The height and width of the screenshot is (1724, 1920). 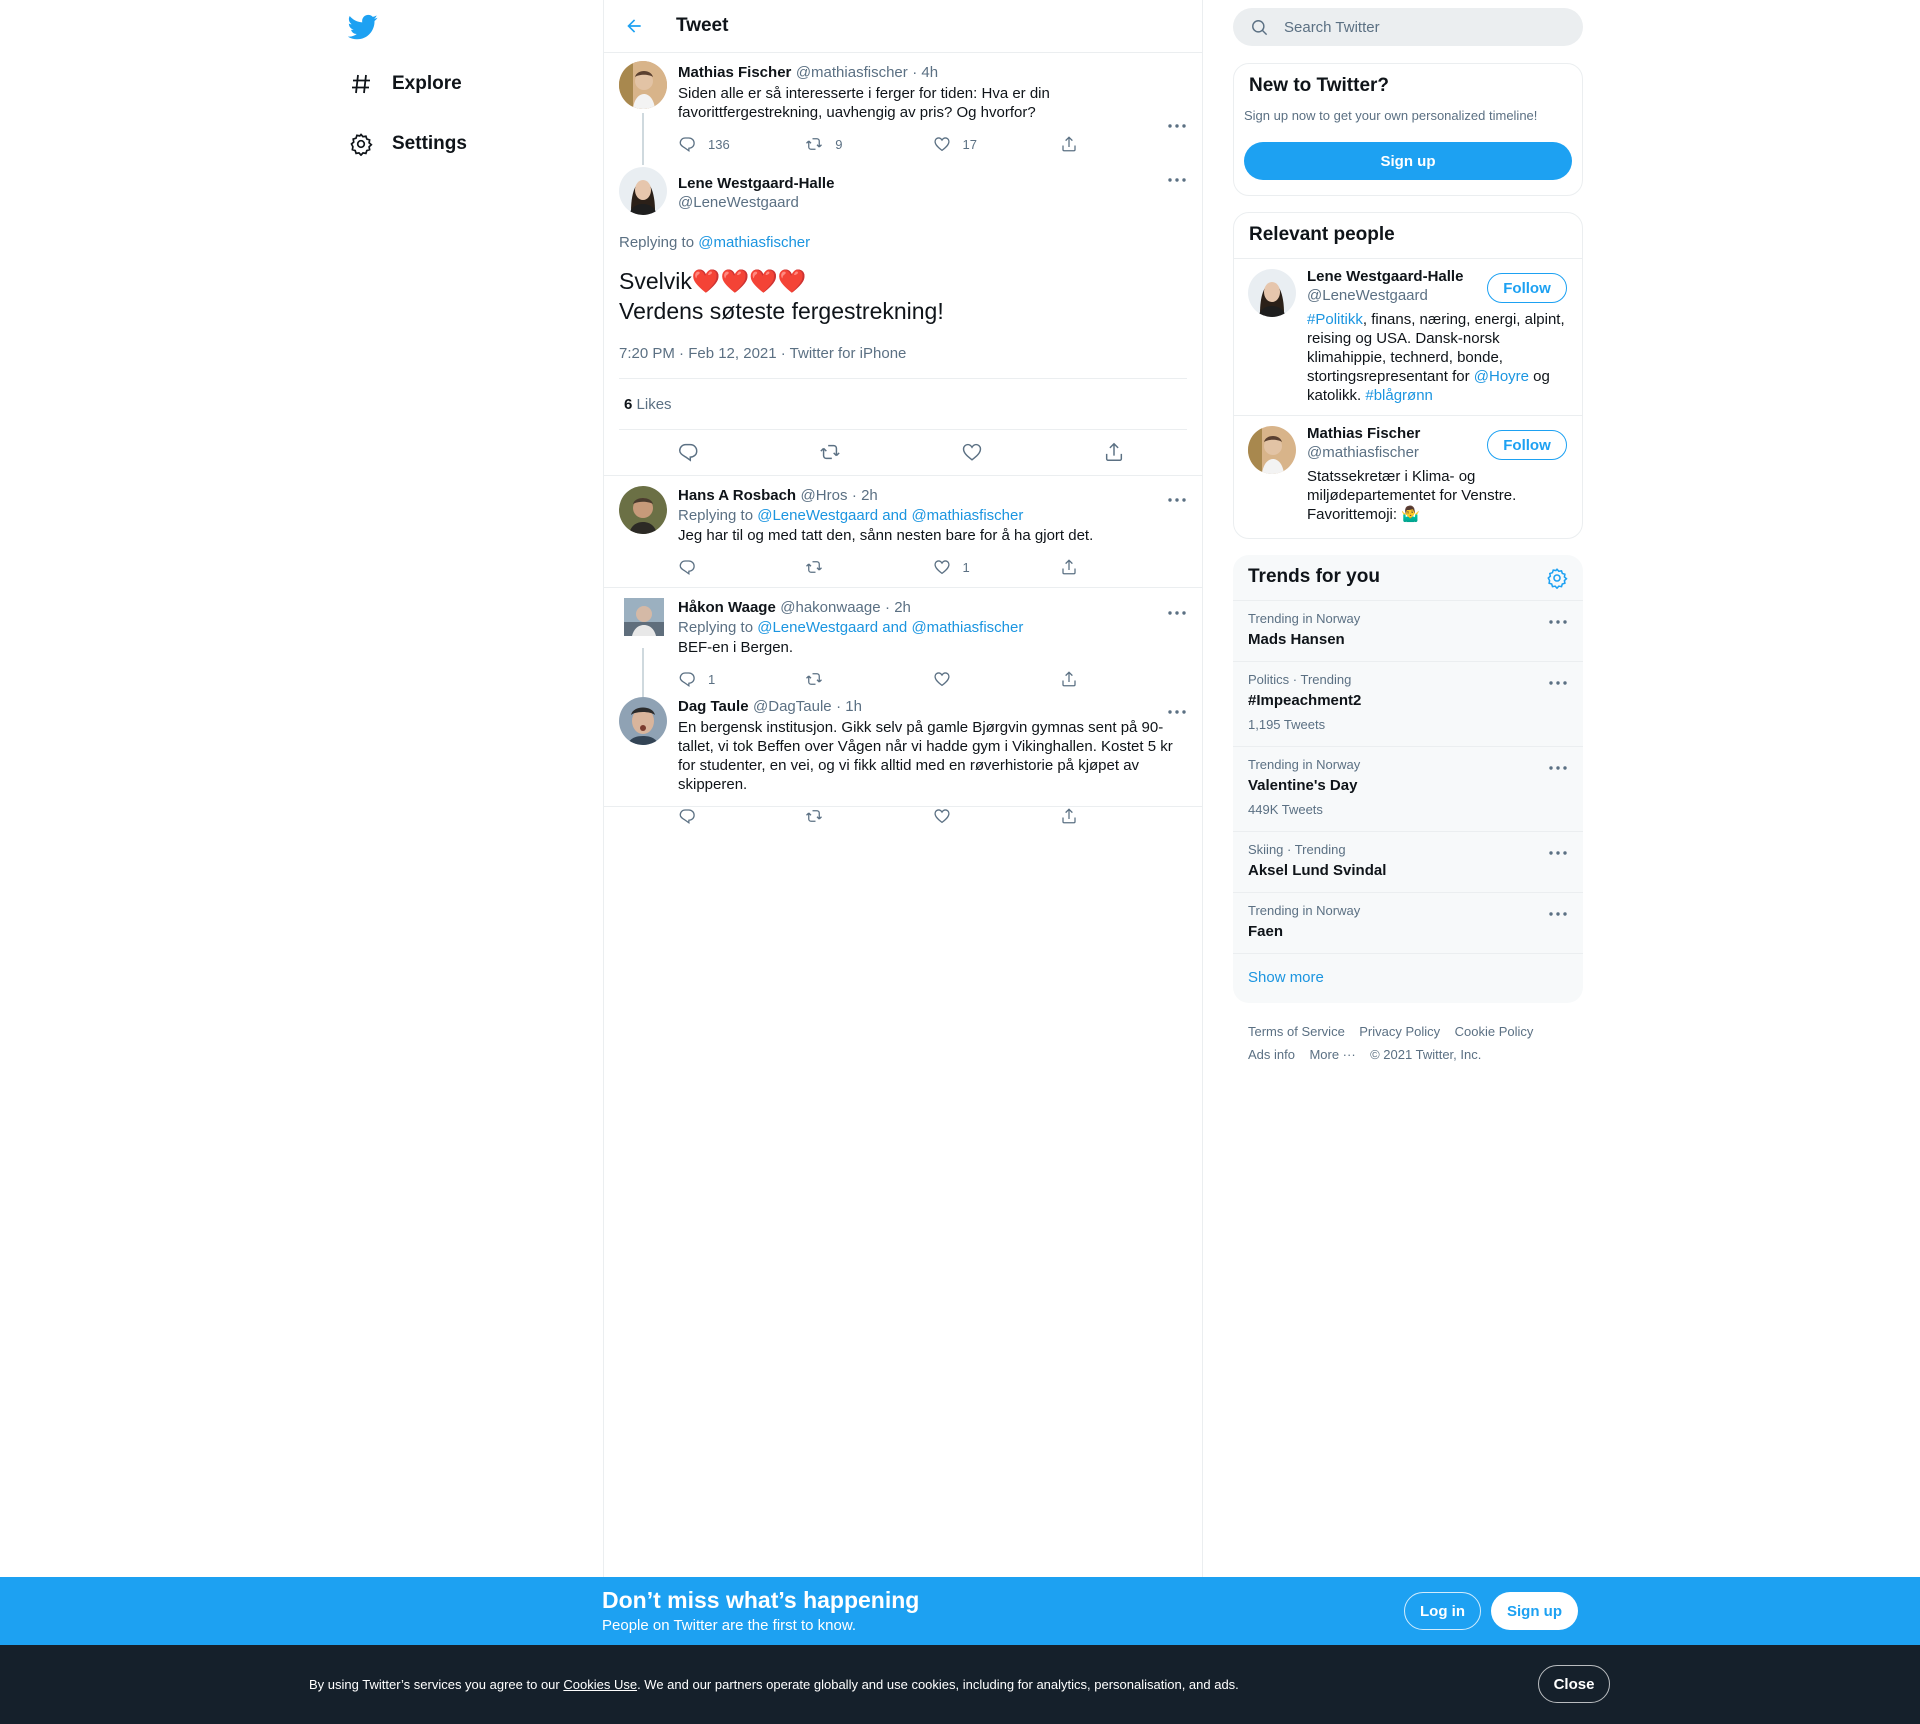 I want to click on retweet-button: 9, so click(x=868, y=144).